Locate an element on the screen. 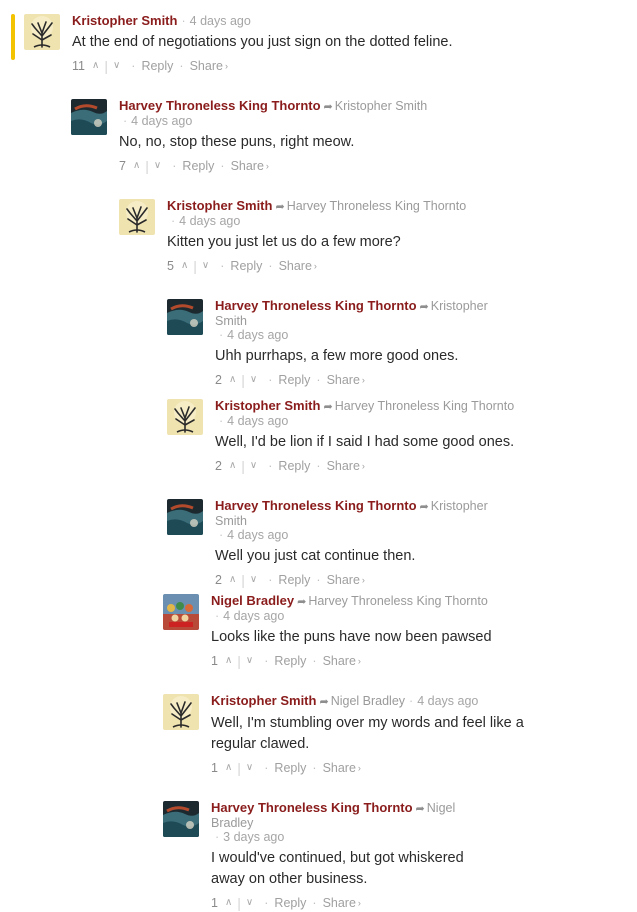 The width and height of the screenshot is (637, 912). vote-count: 2 is located at coordinates (218, 579).